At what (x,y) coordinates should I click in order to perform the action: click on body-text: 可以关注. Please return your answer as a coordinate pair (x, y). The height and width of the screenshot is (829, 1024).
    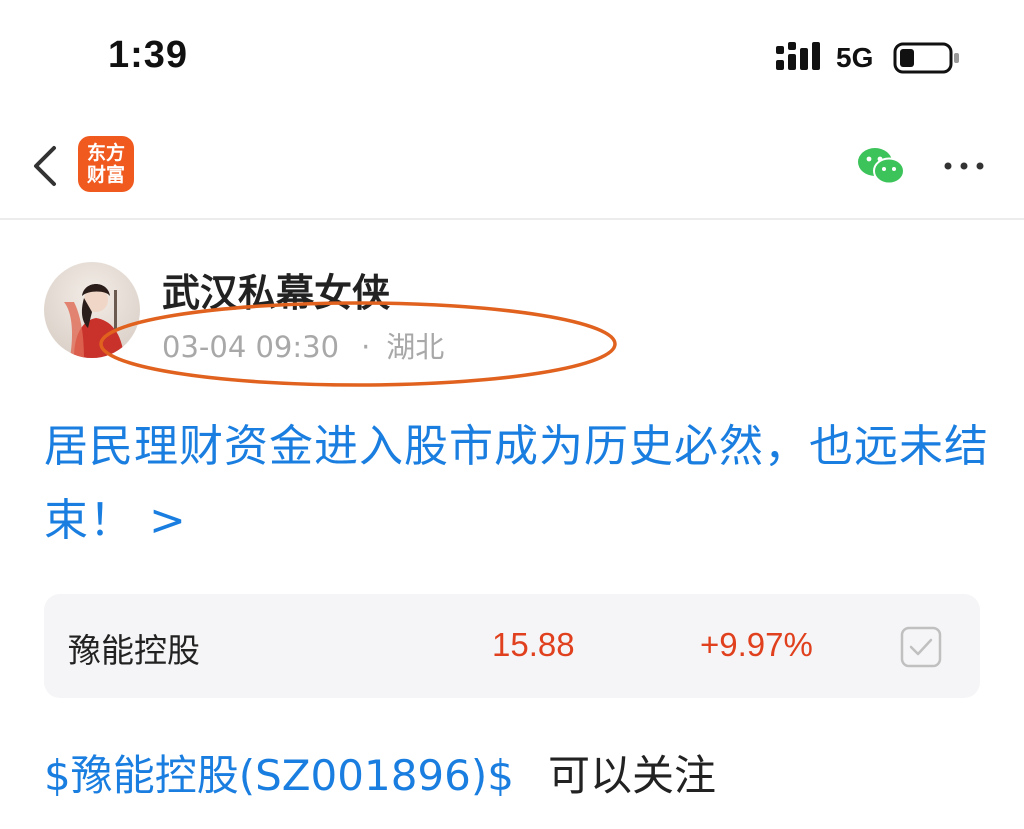
    Looking at the image, I should click on (631, 775).